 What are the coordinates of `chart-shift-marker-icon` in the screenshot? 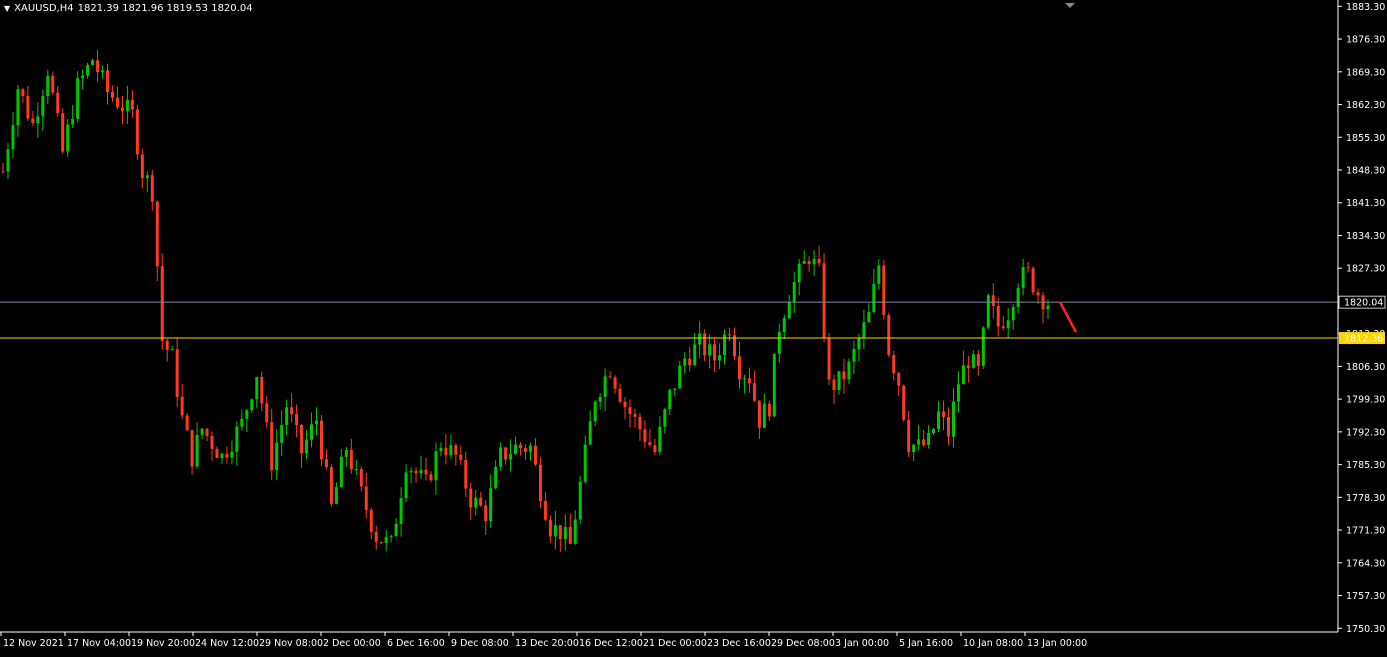 It's located at (1070, 5).